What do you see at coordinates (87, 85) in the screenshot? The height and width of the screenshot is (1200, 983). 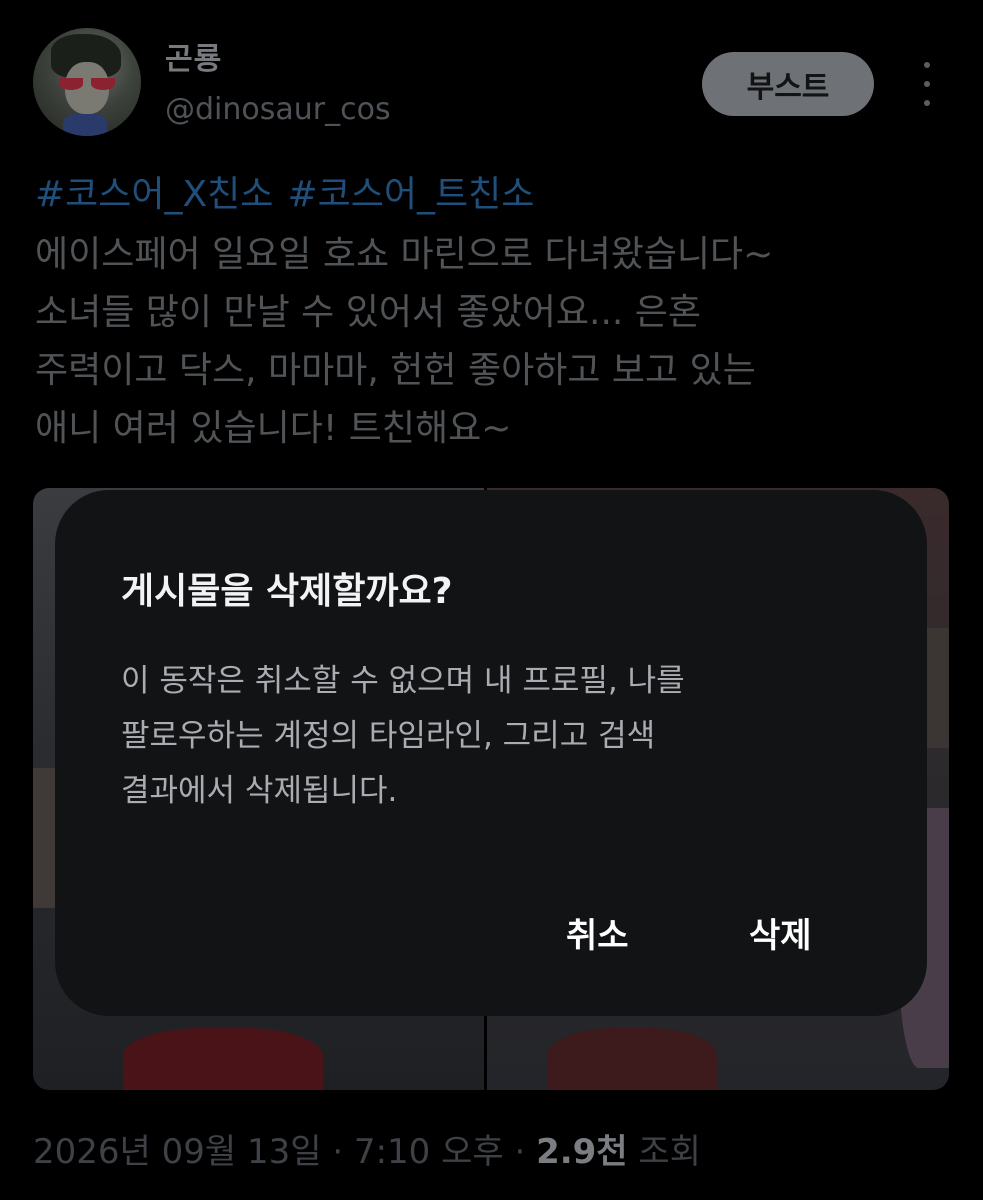 I see `avatar-glasses` at bounding box center [87, 85].